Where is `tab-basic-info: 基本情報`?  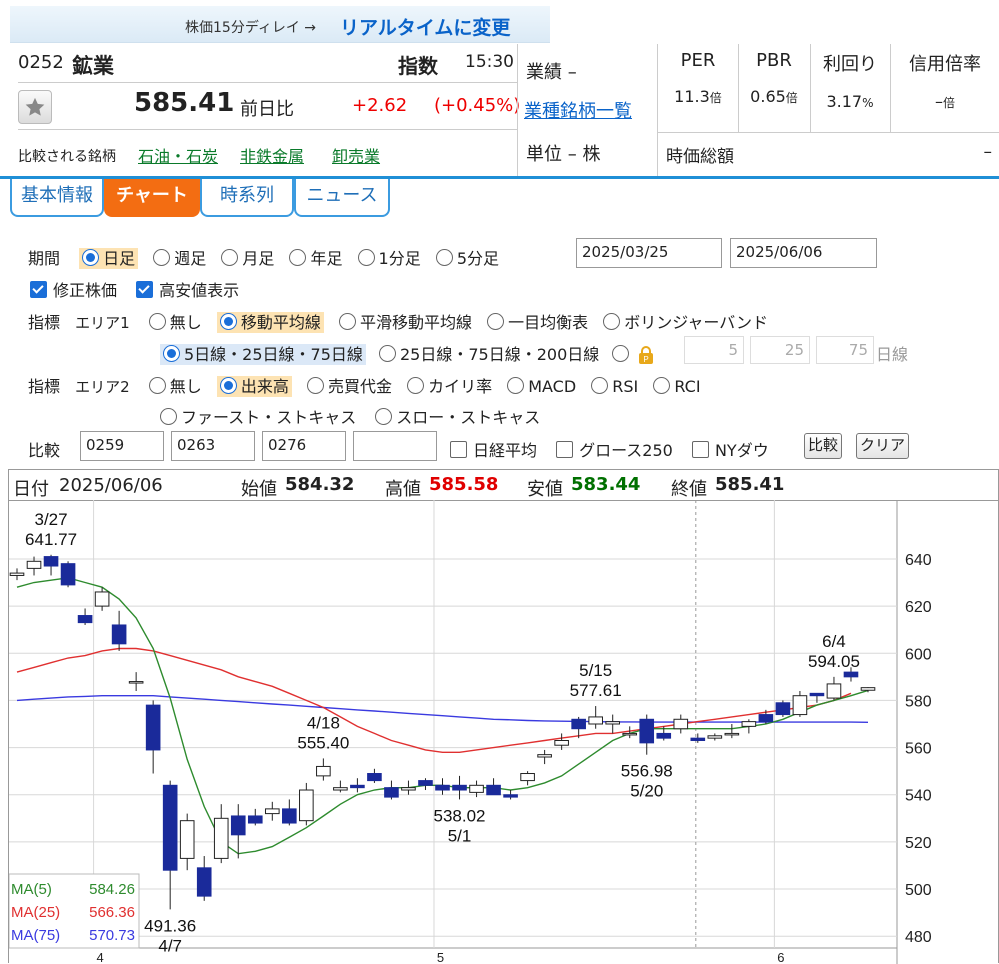 tab-basic-info: 基本情報 is located at coordinates (57, 198).